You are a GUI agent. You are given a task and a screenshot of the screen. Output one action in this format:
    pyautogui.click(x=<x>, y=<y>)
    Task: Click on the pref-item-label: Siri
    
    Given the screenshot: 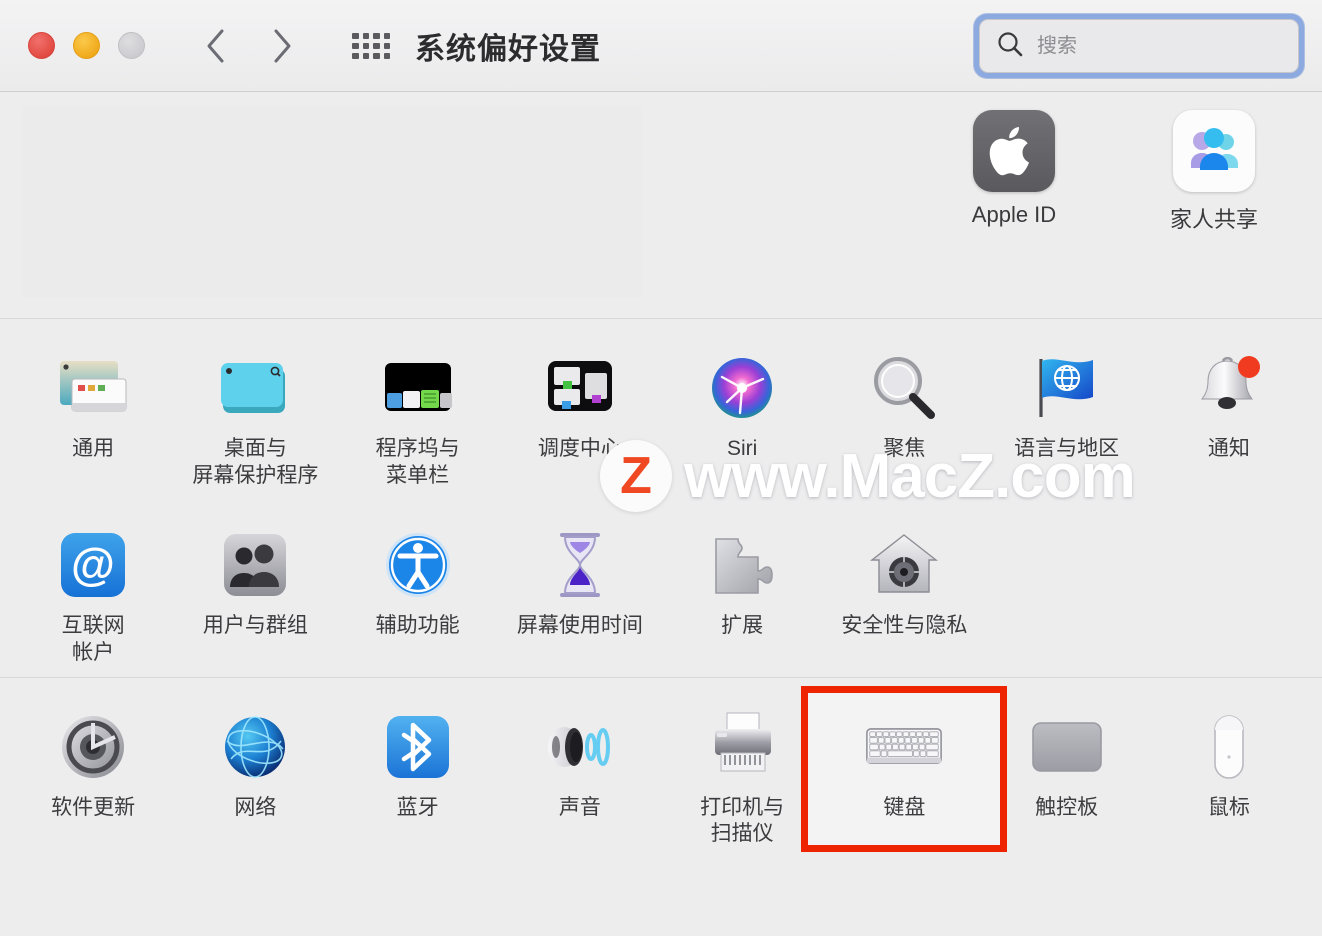 What is the action you would take?
    pyautogui.click(x=742, y=448)
    